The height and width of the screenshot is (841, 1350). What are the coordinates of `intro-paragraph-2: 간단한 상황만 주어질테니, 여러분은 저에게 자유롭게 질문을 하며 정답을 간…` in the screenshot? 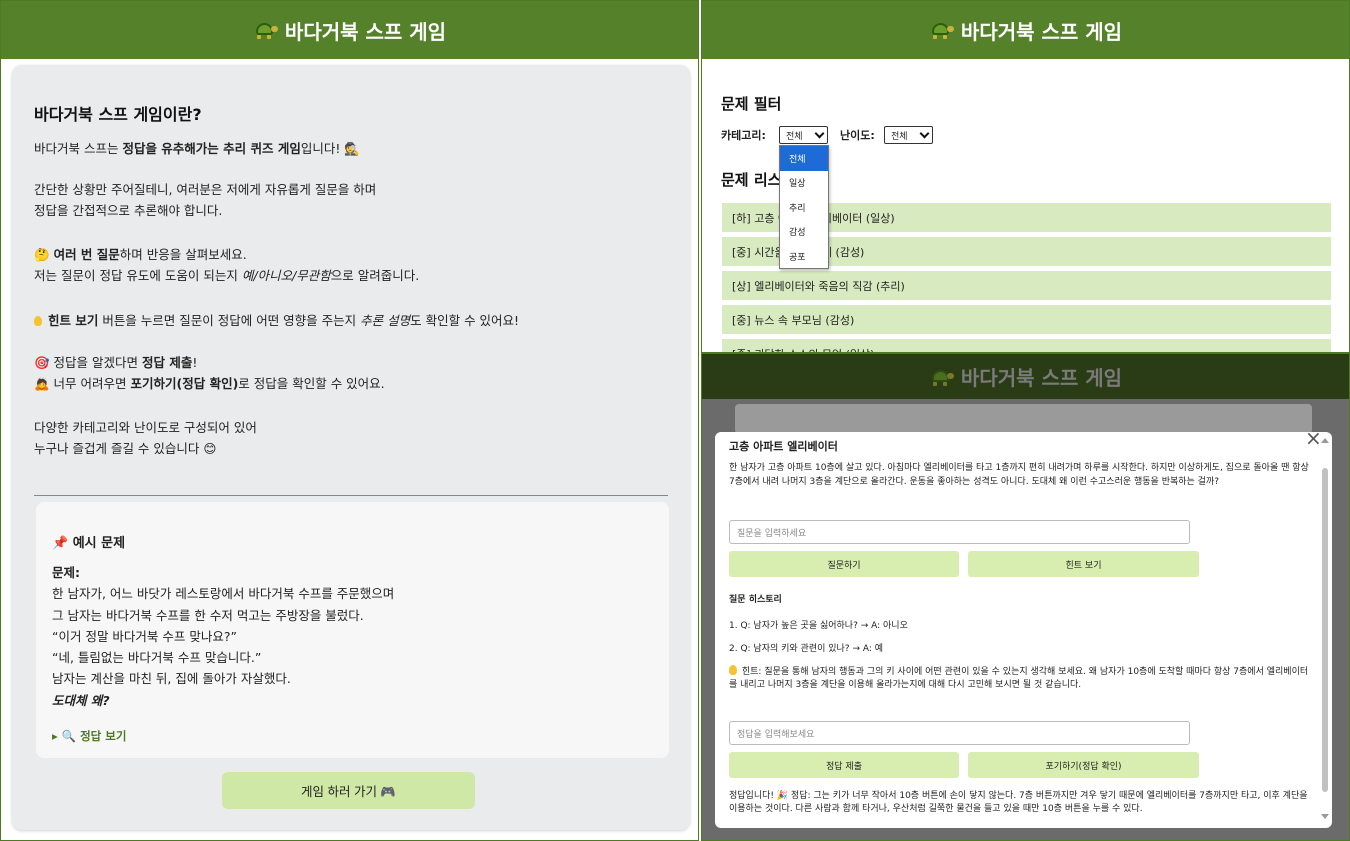 It's located at (205, 200).